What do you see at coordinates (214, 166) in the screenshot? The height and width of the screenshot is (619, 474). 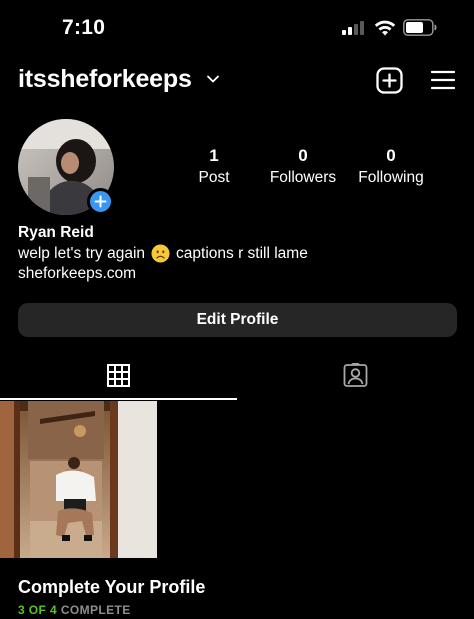 I see `stat-posts: 1 Post` at bounding box center [214, 166].